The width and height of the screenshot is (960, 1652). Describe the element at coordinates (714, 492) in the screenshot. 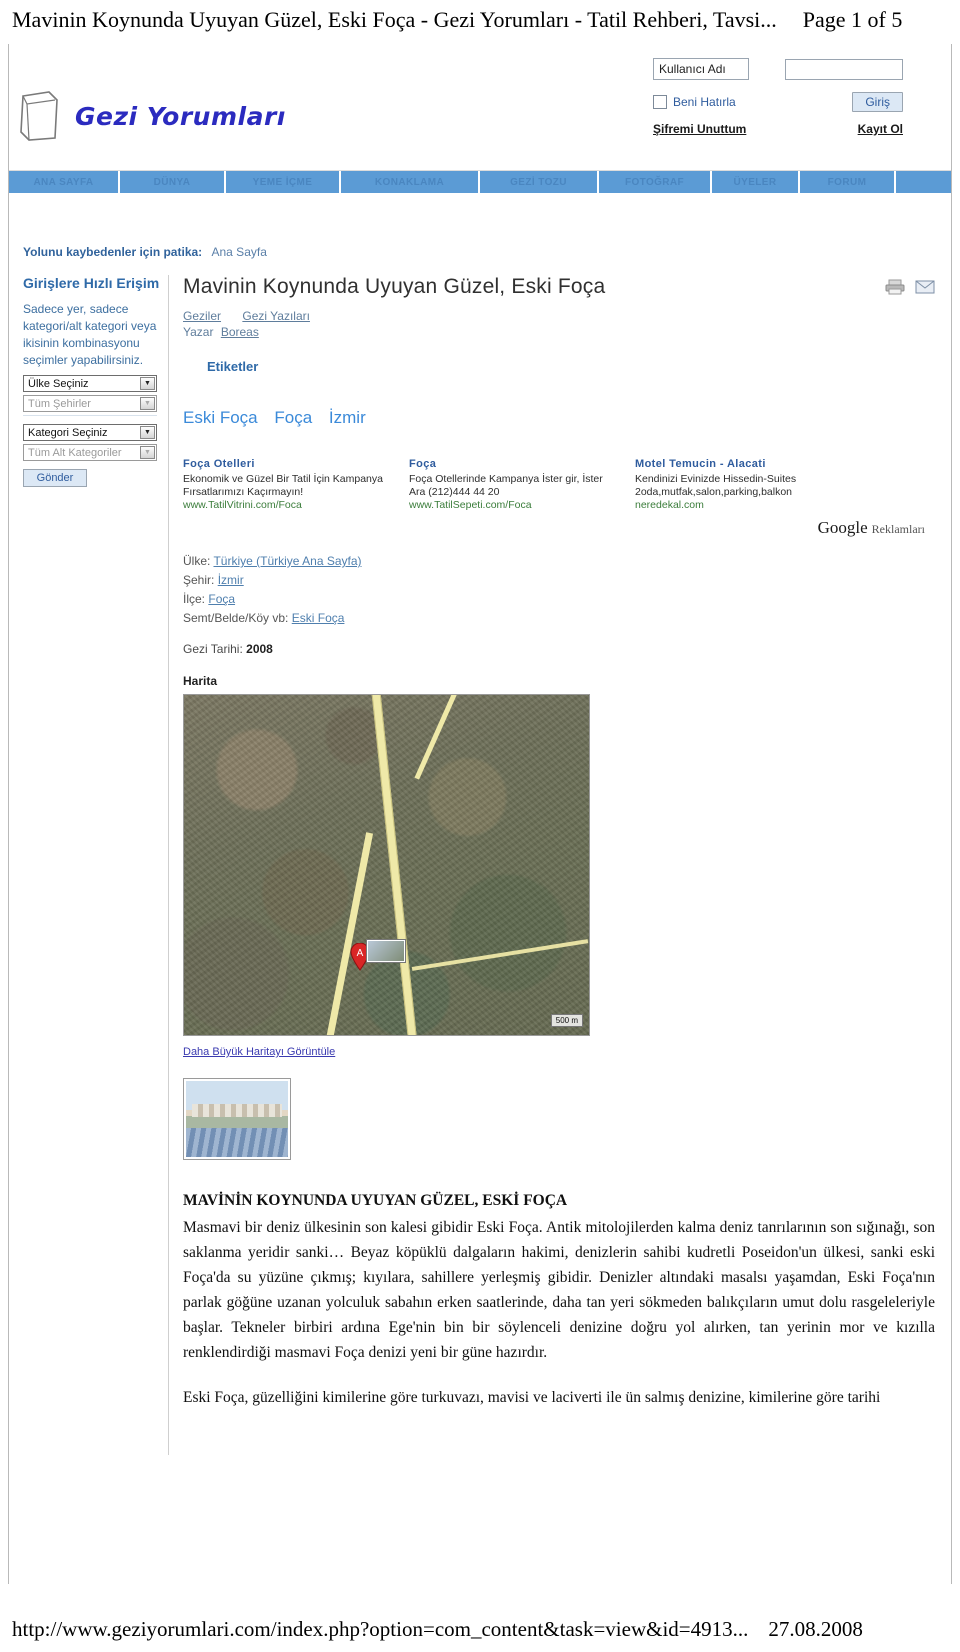

I see `ad-line-2: 2oda,mutfak,salon,parking,balkon` at that location.